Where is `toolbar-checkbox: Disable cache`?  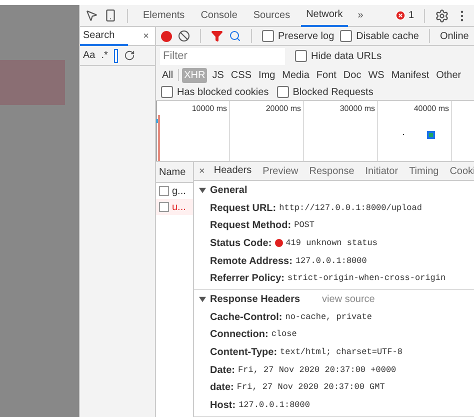 toolbar-checkbox: Disable cache is located at coordinates (379, 36).